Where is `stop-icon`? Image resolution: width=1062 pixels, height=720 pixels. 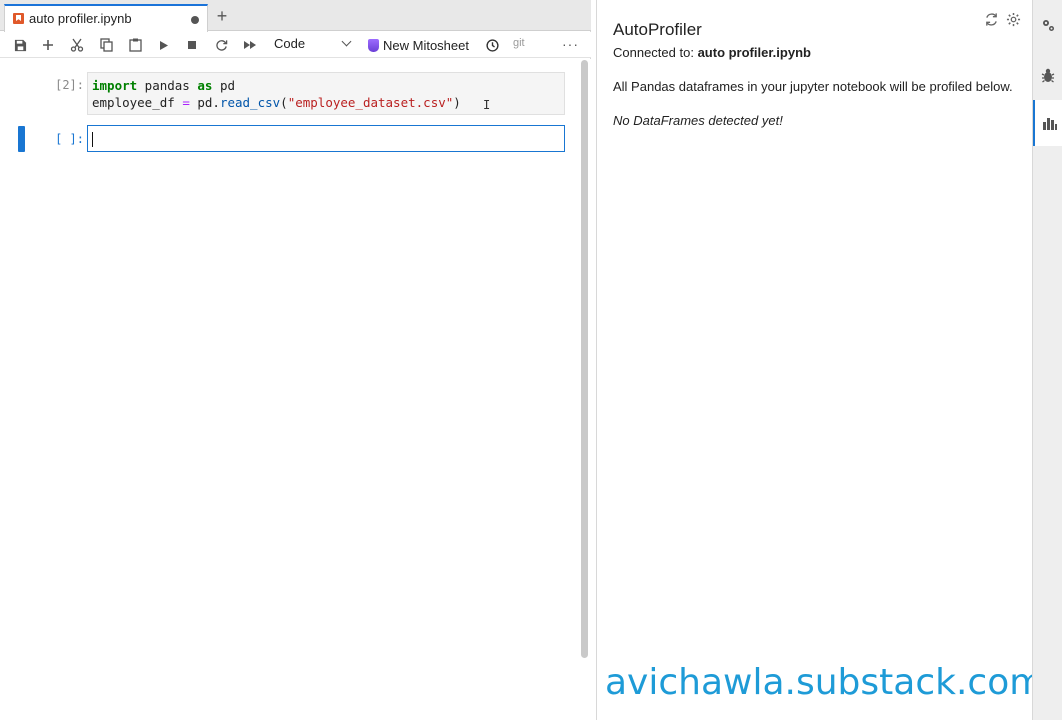 stop-icon is located at coordinates (192, 45).